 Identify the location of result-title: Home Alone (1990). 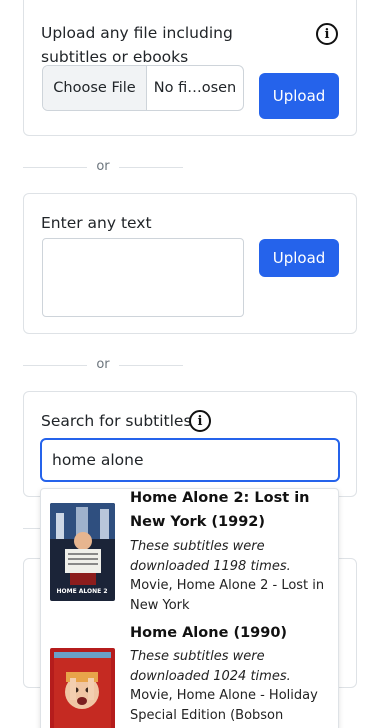
(209, 633).